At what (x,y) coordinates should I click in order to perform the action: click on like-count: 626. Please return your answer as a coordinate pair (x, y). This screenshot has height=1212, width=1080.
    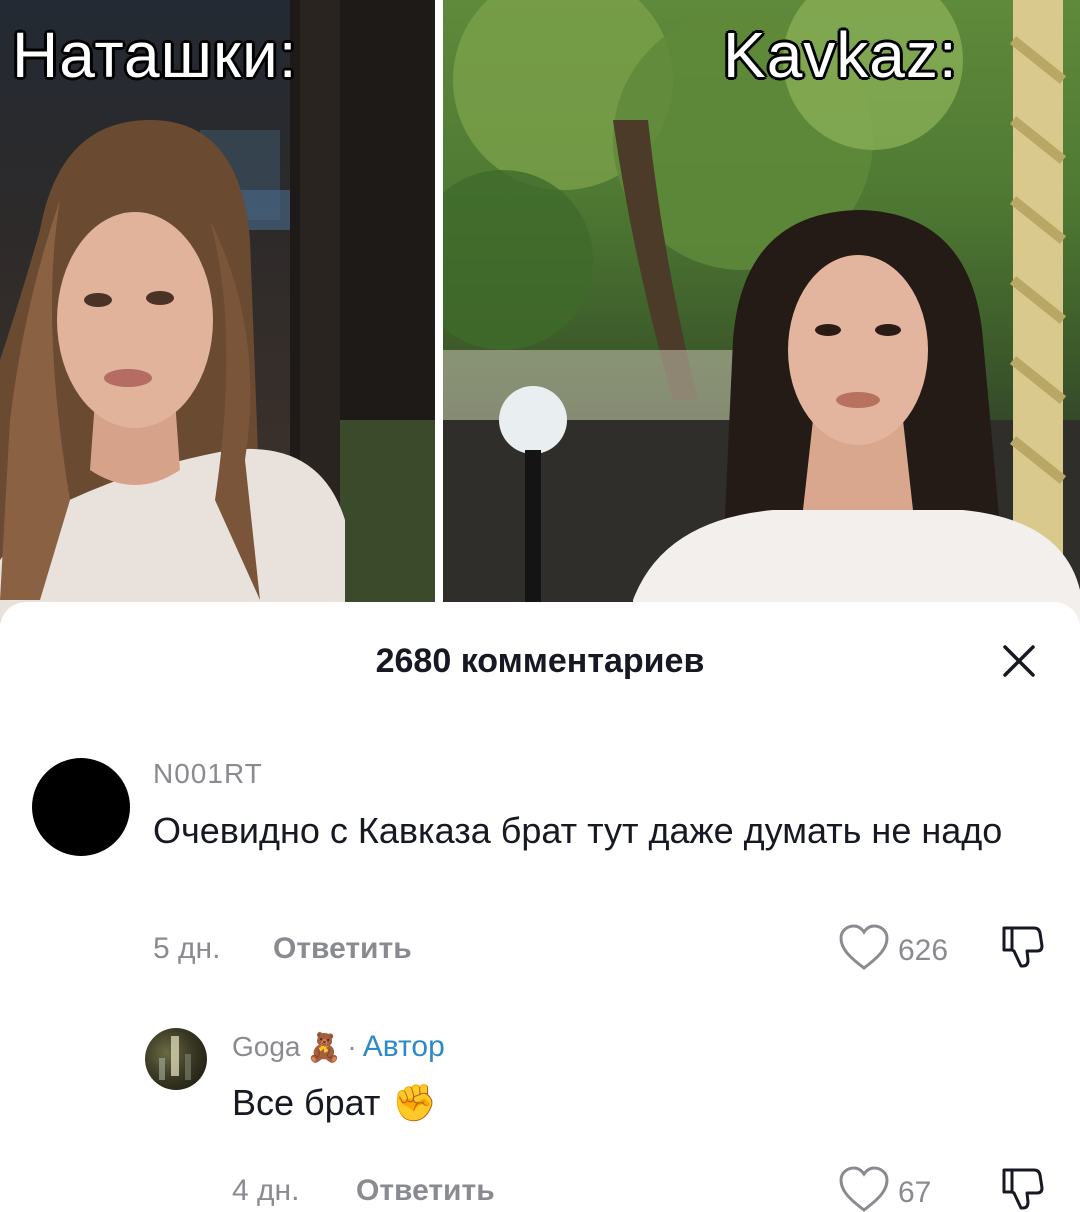
    Looking at the image, I should click on (923, 950).